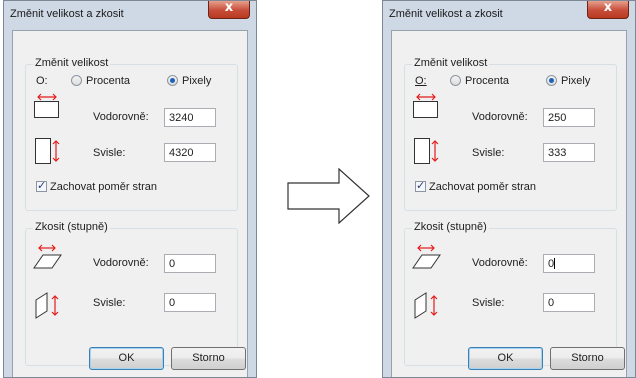 The image size is (636, 378). Describe the element at coordinates (190, 152) in the screenshot. I see `resize-vertical-input: 4320` at that location.